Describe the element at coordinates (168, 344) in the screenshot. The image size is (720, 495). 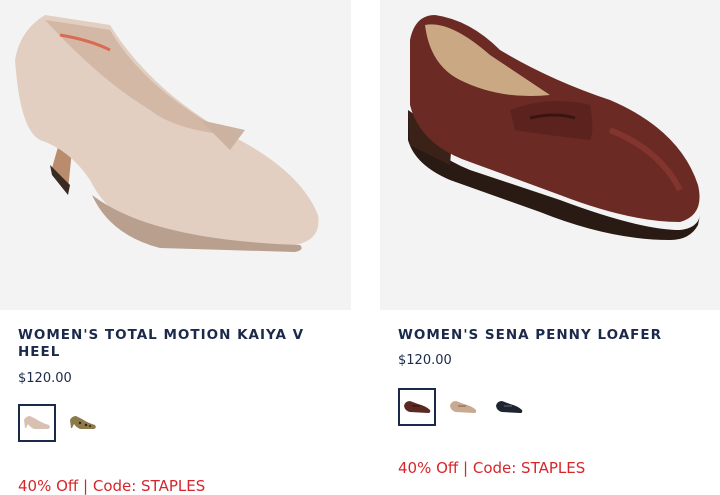
I see `product-title: WOMEN'S TOTAL MOTION KAIYA V HEEL` at that location.